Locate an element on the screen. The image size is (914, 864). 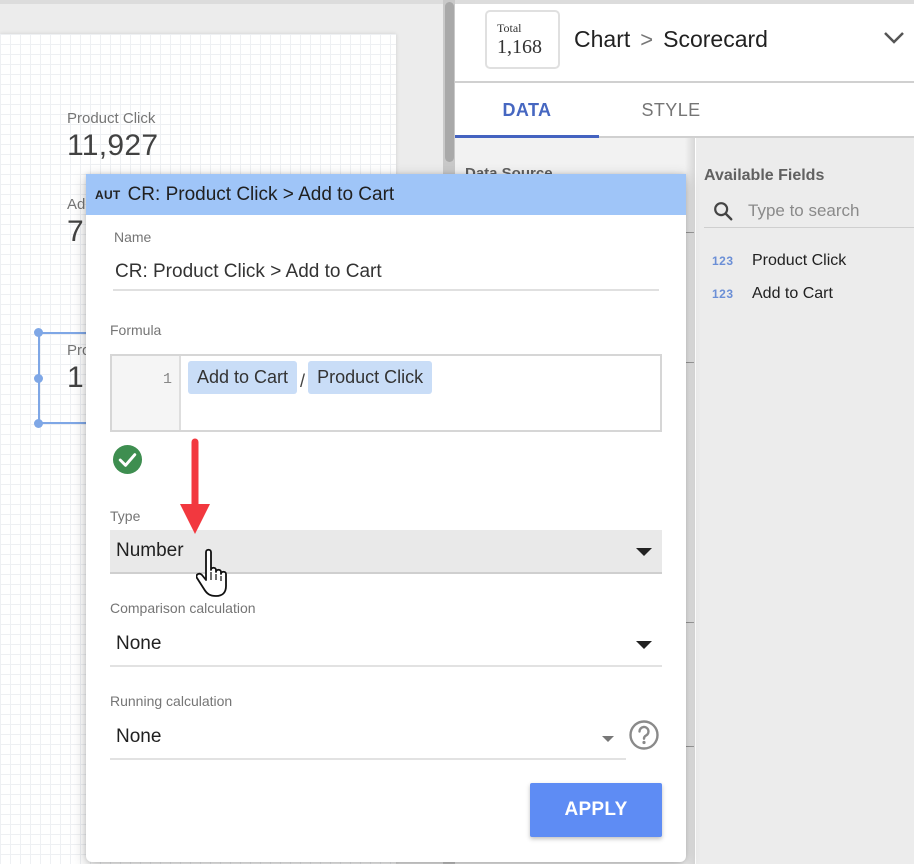
name-label: Name is located at coordinates (133, 237).